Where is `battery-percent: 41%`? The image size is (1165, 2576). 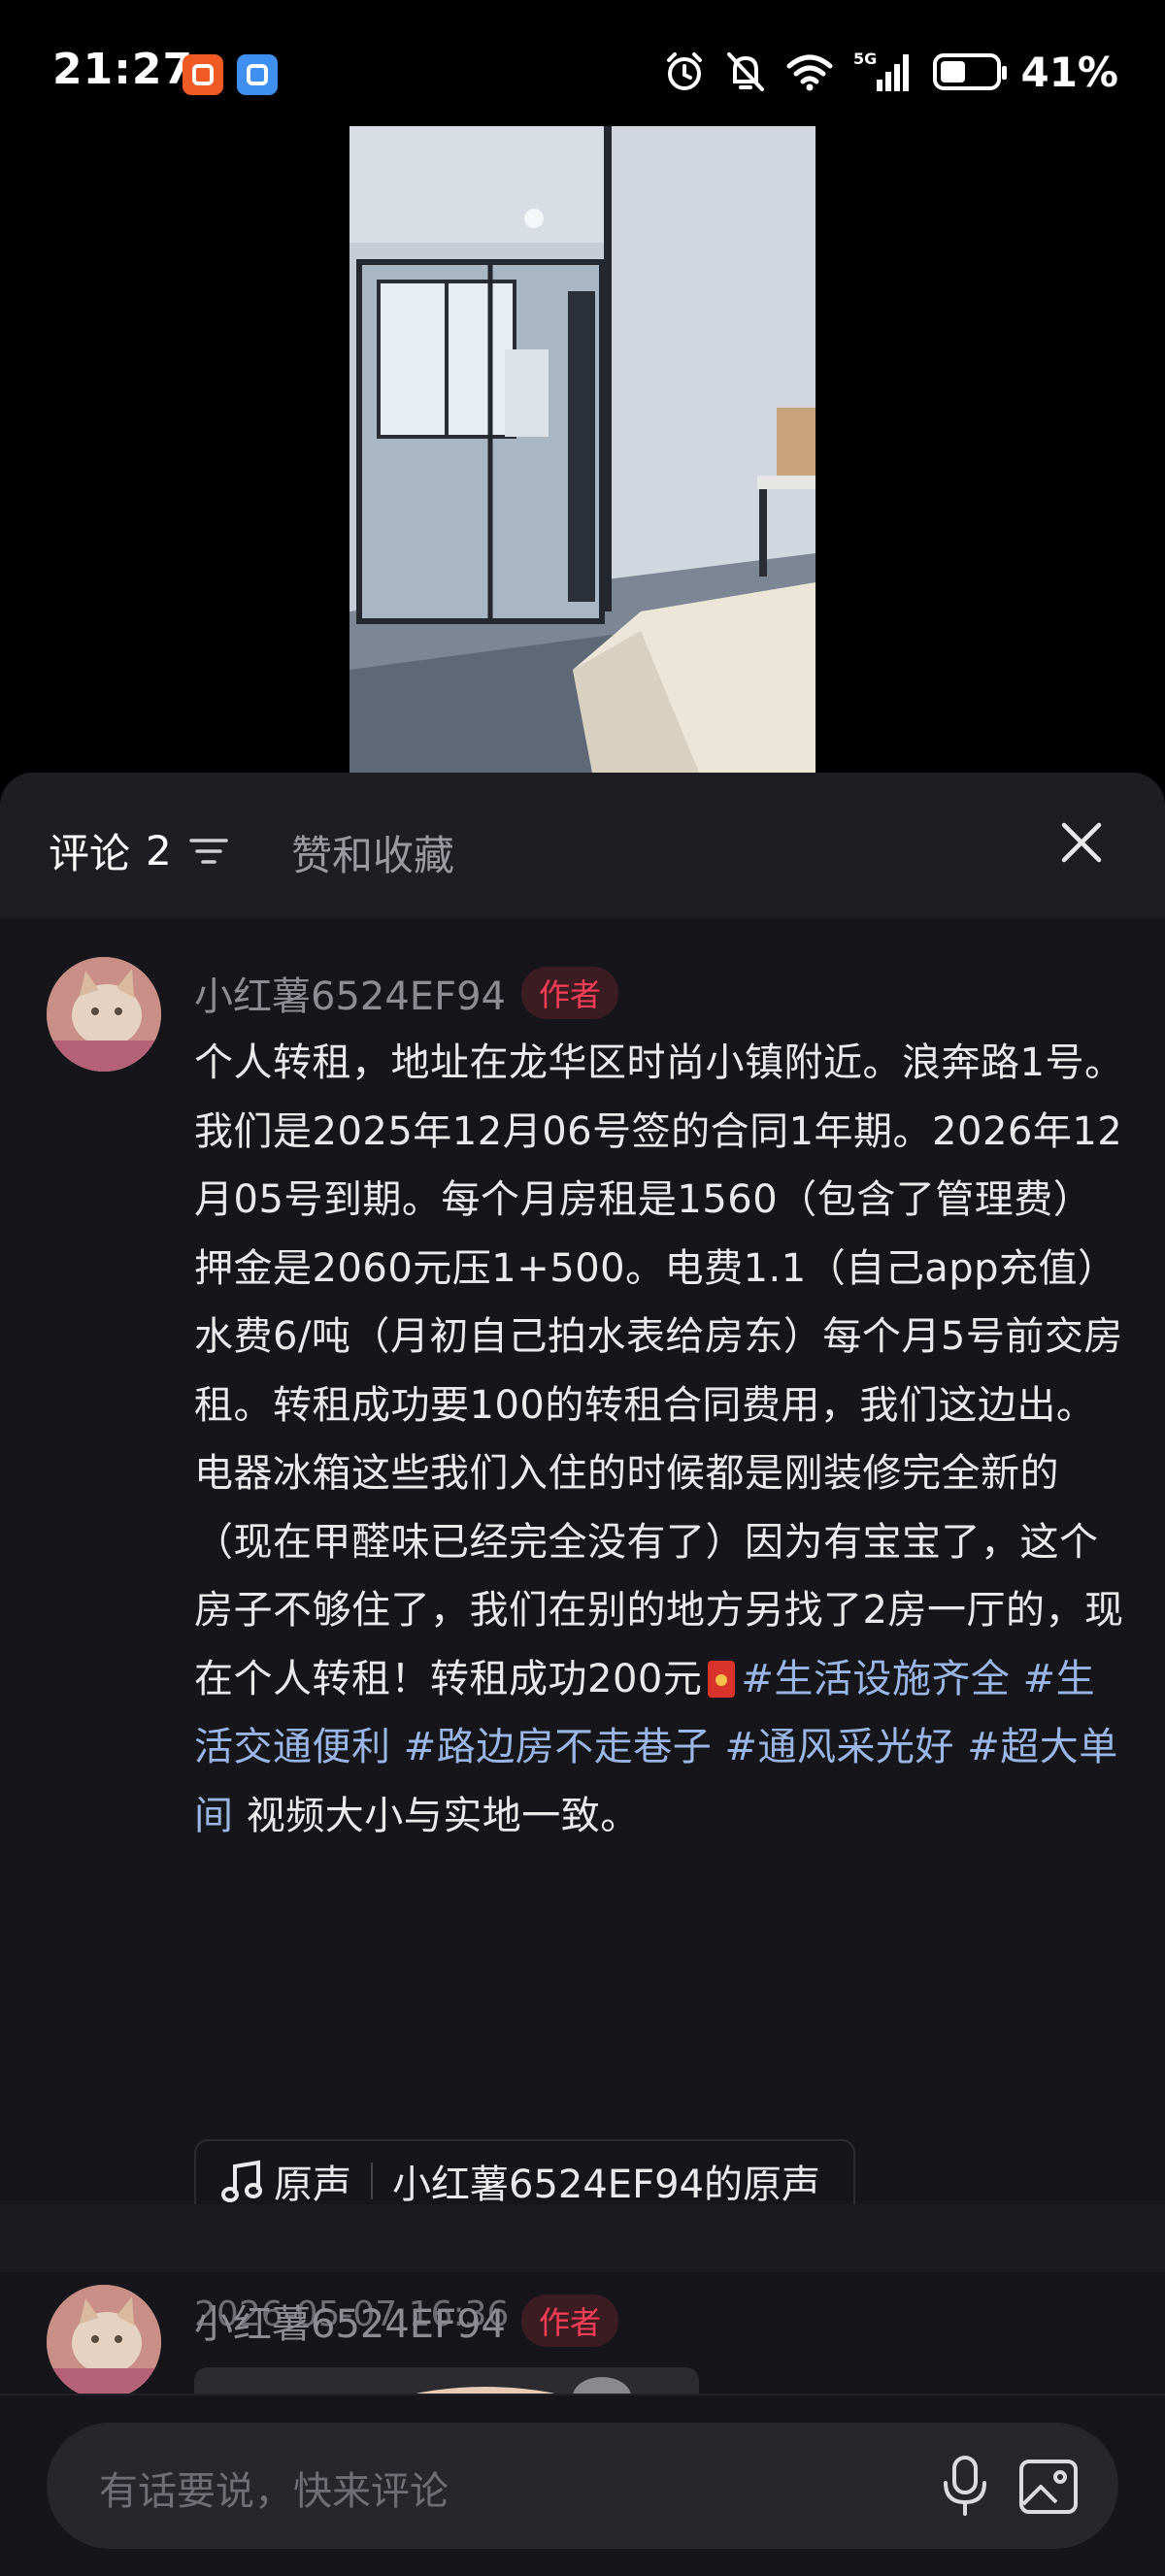
battery-percent: 41% is located at coordinates (1069, 72).